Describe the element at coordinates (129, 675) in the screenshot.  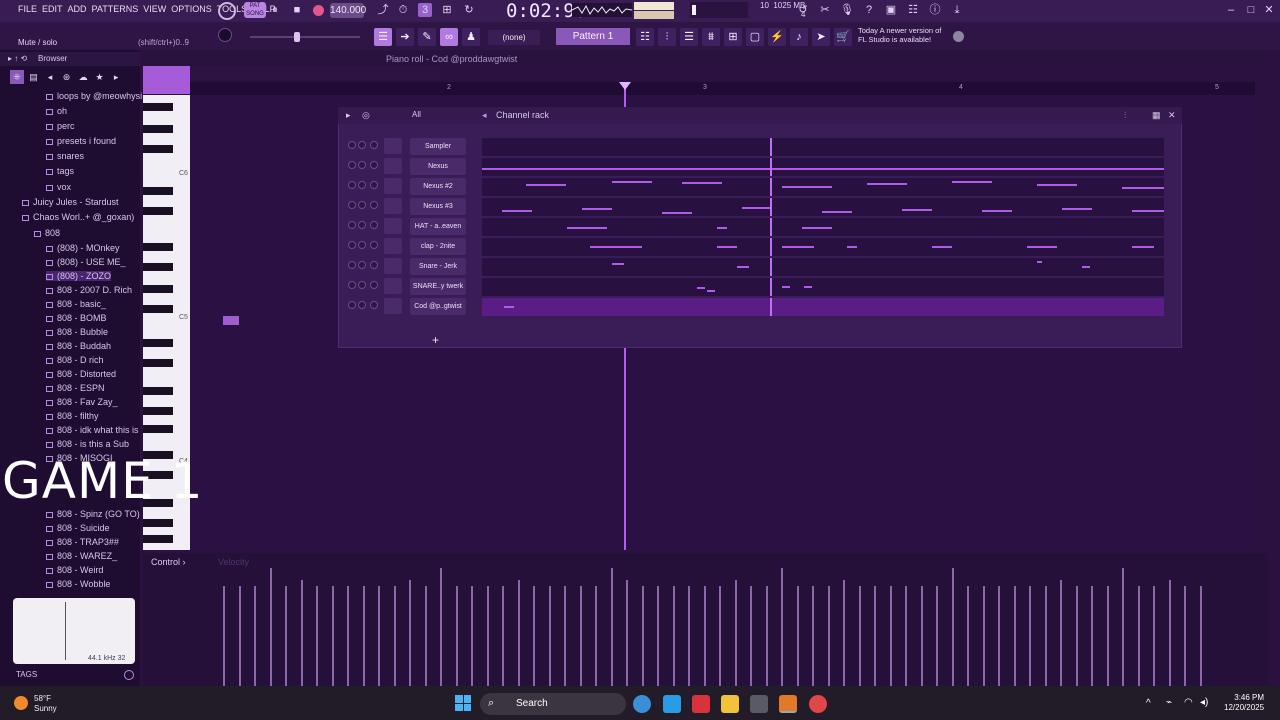
I see `tags-search-icon` at that location.